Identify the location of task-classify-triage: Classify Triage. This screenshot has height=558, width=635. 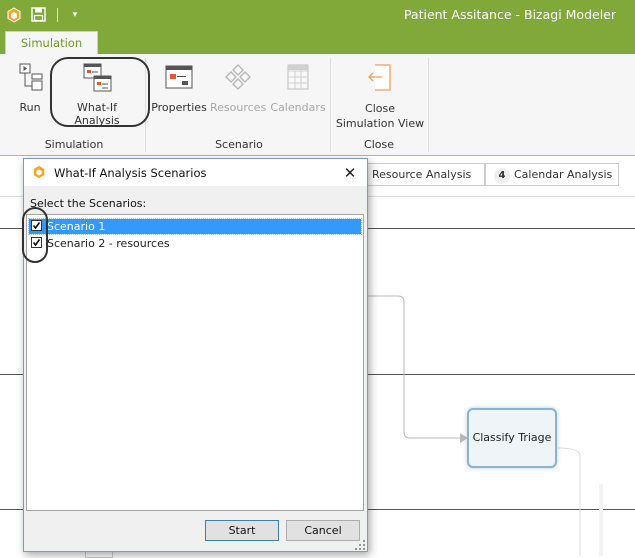
(512, 438).